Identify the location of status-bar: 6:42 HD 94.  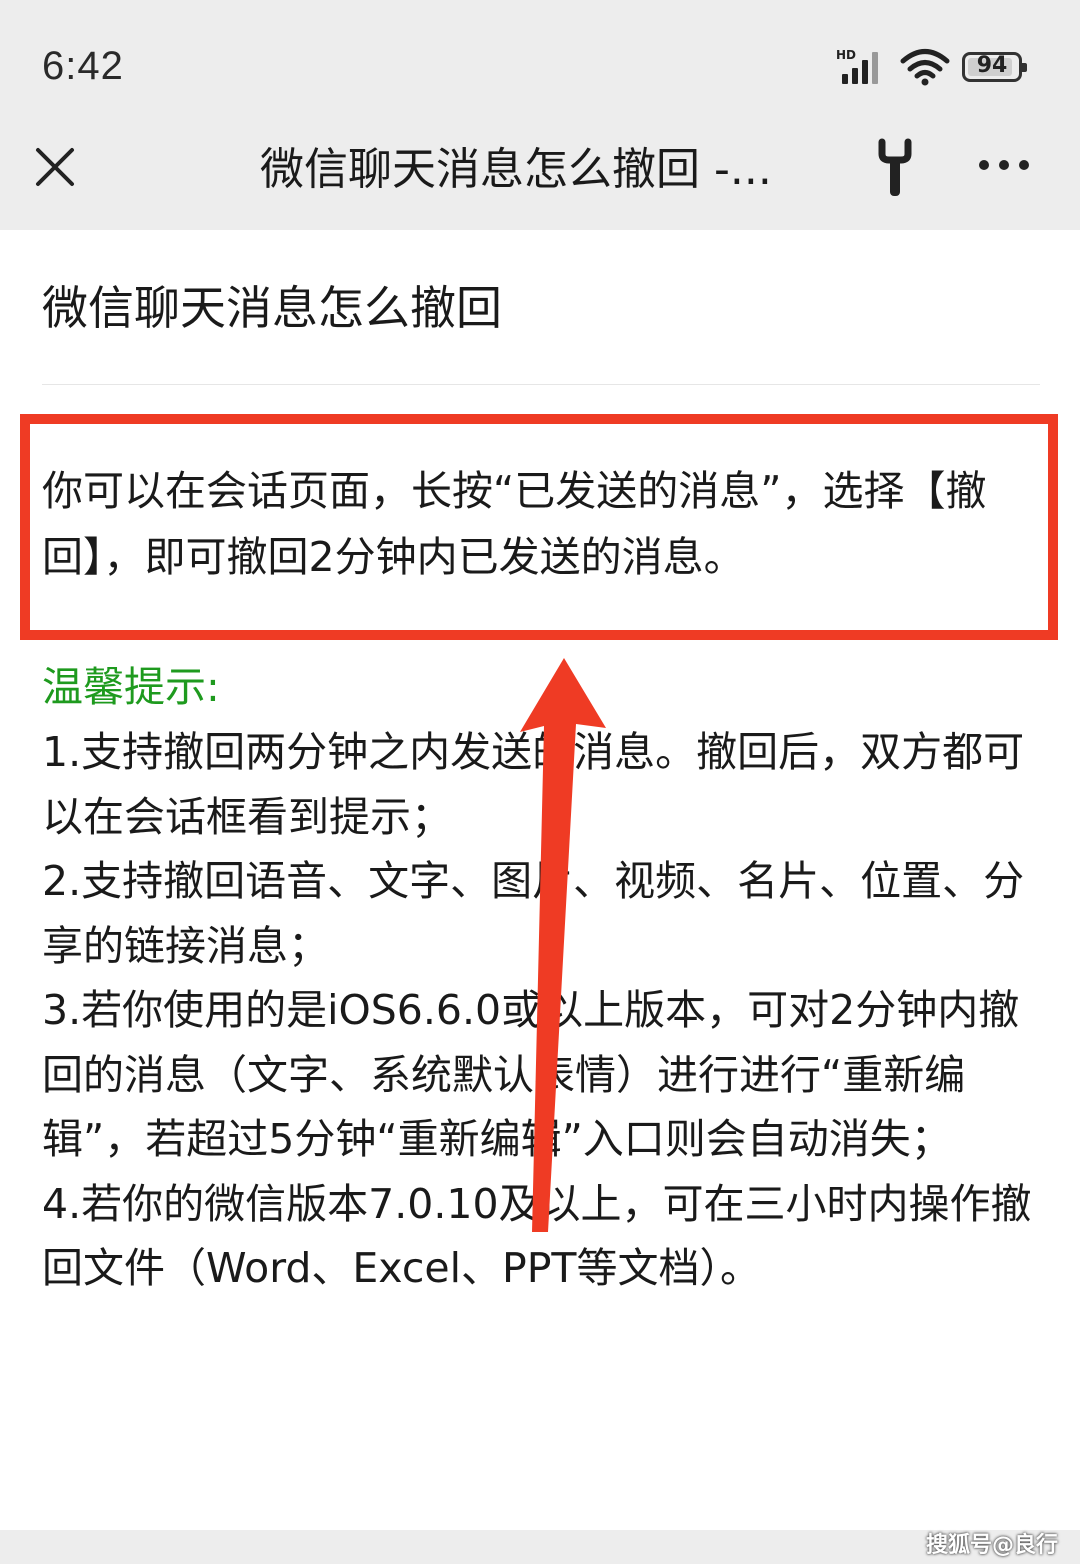
(540, 60).